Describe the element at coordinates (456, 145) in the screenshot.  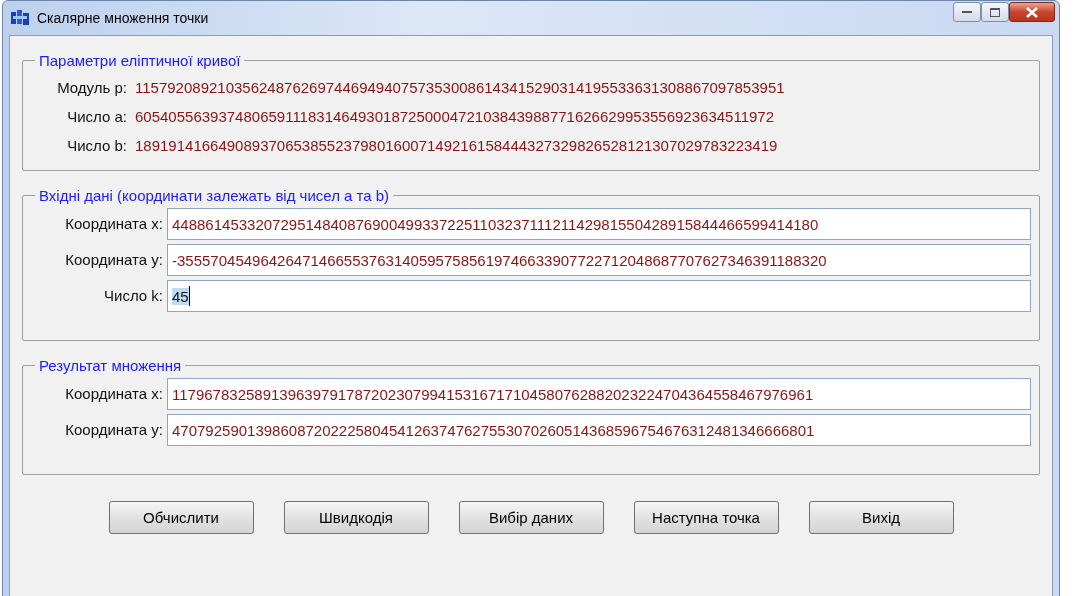
I see `value-text: 18919141664908937065385523798016007149216158444327329826528121307029783223419` at that location.